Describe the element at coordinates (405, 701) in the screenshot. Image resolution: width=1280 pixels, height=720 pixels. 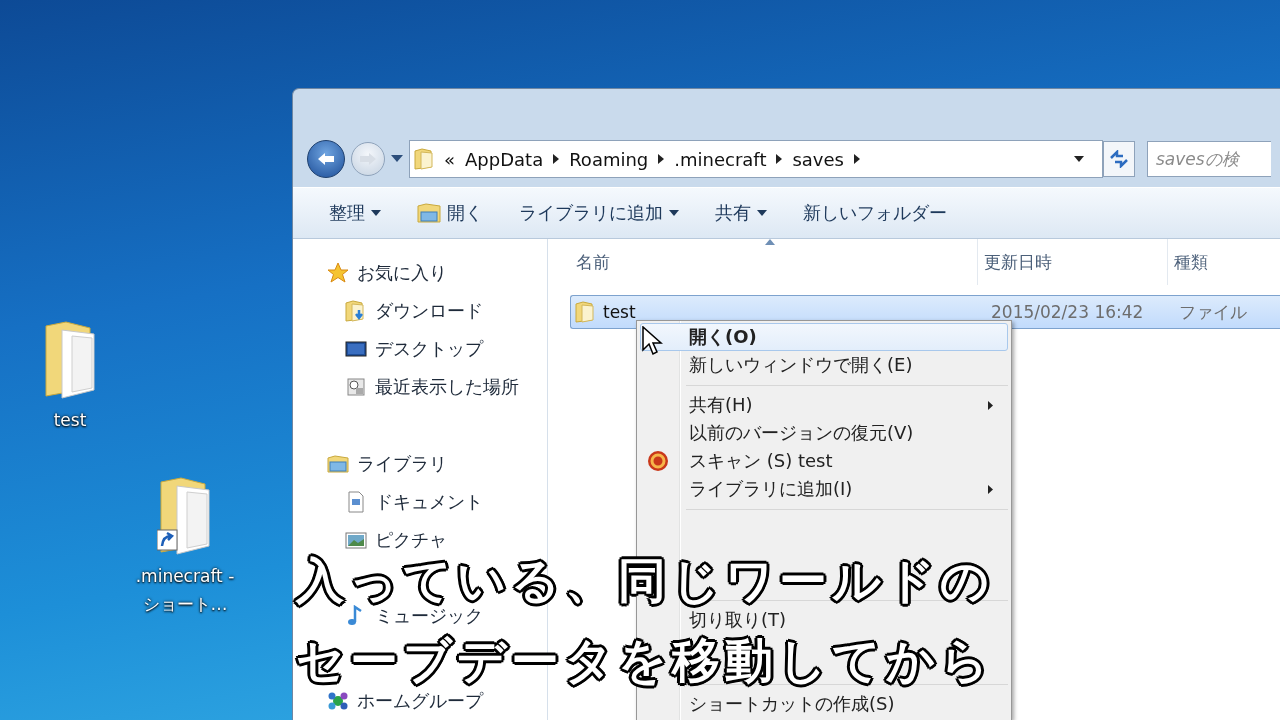
I see `nav-item: ホームグループ` at that location.